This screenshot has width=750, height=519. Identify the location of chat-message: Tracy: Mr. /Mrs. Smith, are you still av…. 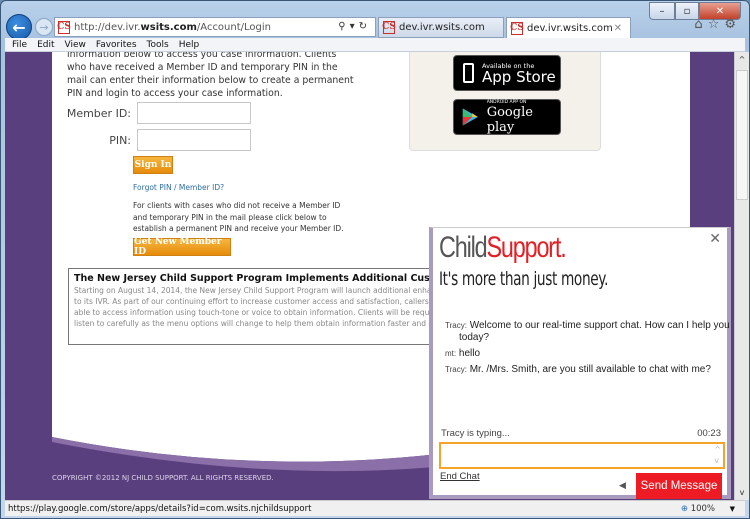
(587, 370).